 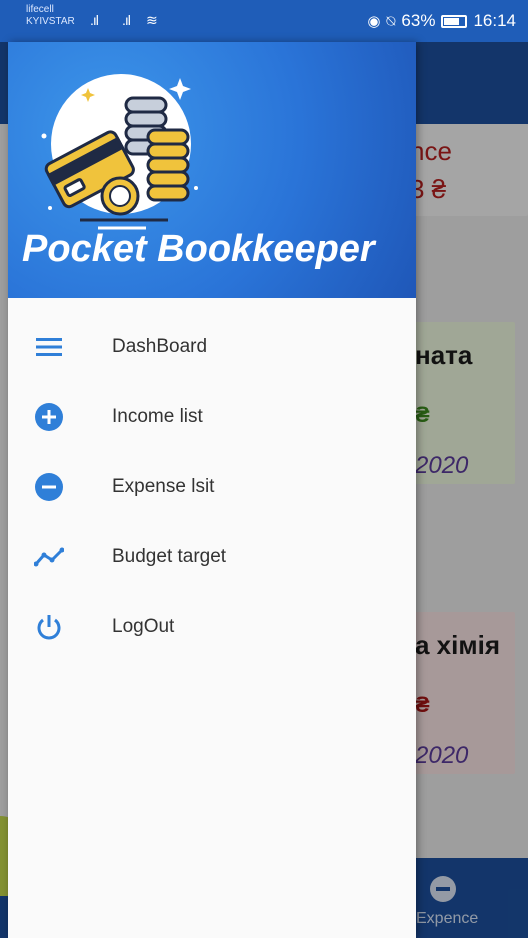 What do you see at coordinates (454, 21) in the screenshot?
I see `battery-icon` at bounding box center [454, 21].